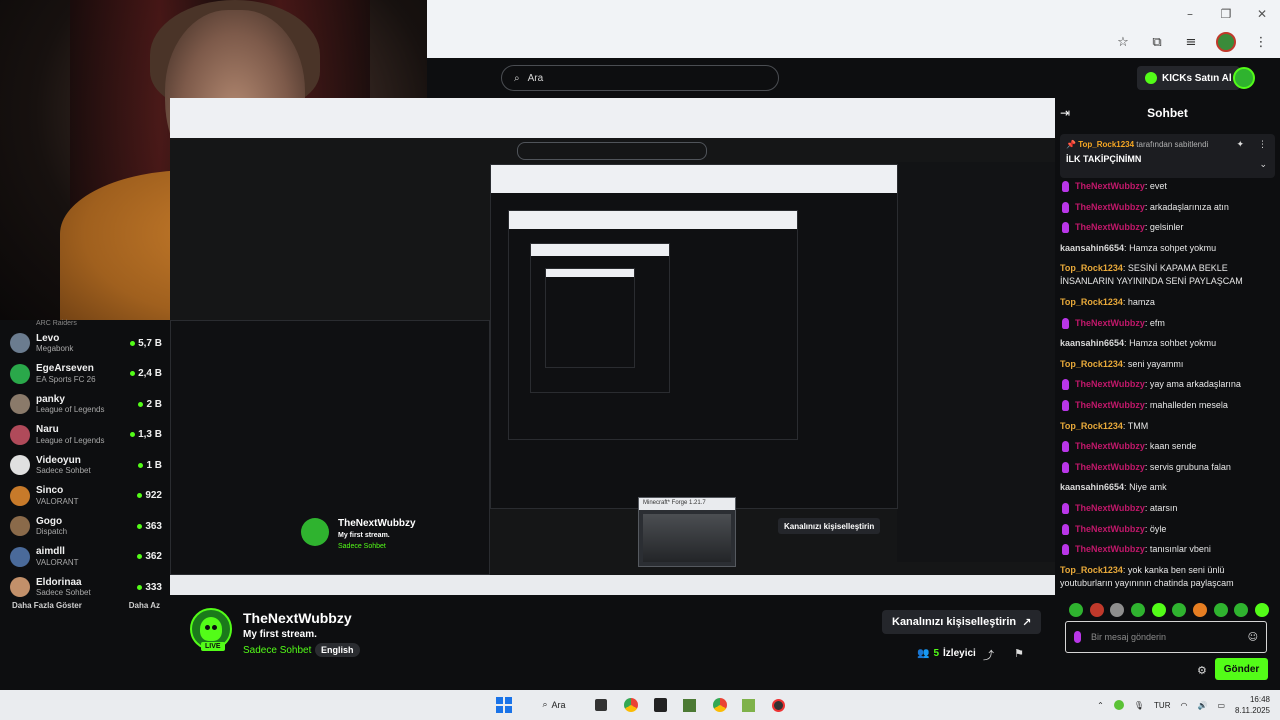 The width and height of the screenshot is (1280, 720). What do you see at coordinates (337, 650) in the screenshot?
I see `language-tag: English` at bounding box center [337, 650].